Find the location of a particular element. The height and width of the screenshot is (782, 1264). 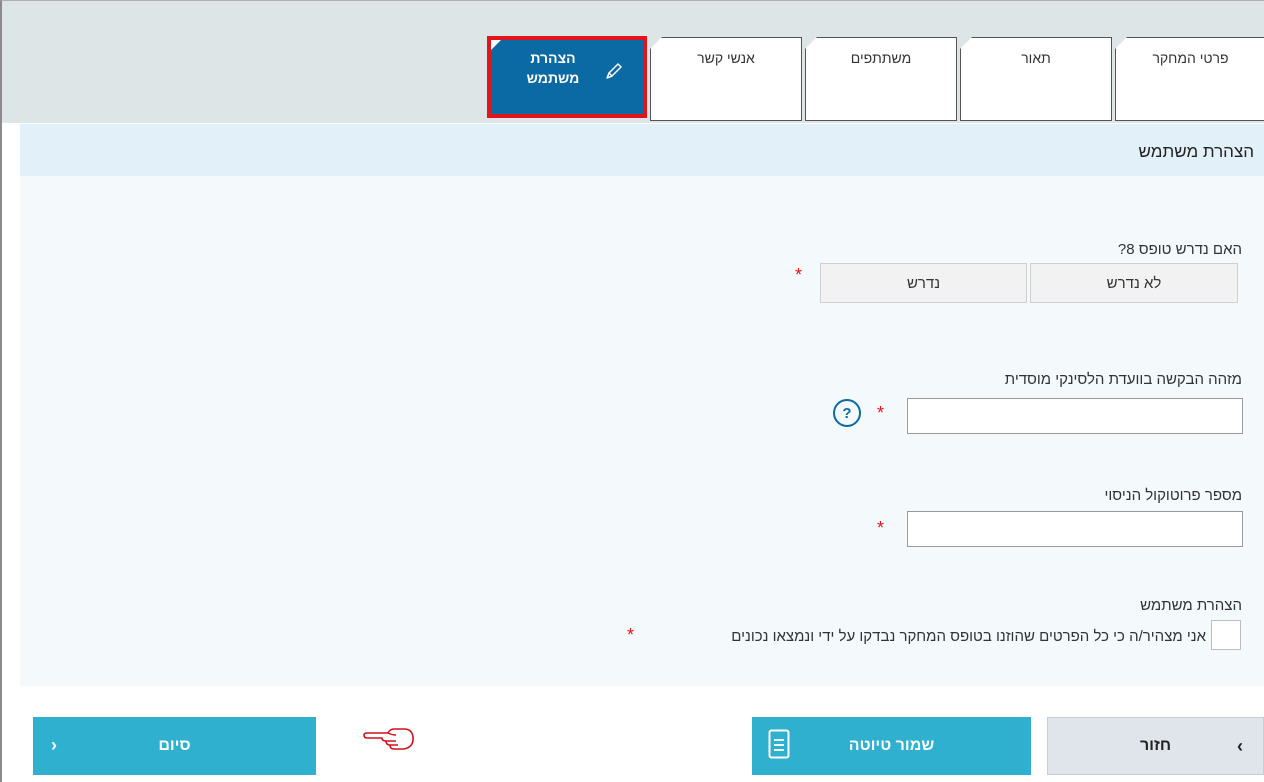

save-draft-button: שמור טיוטה is located at coordinates (891, 746).